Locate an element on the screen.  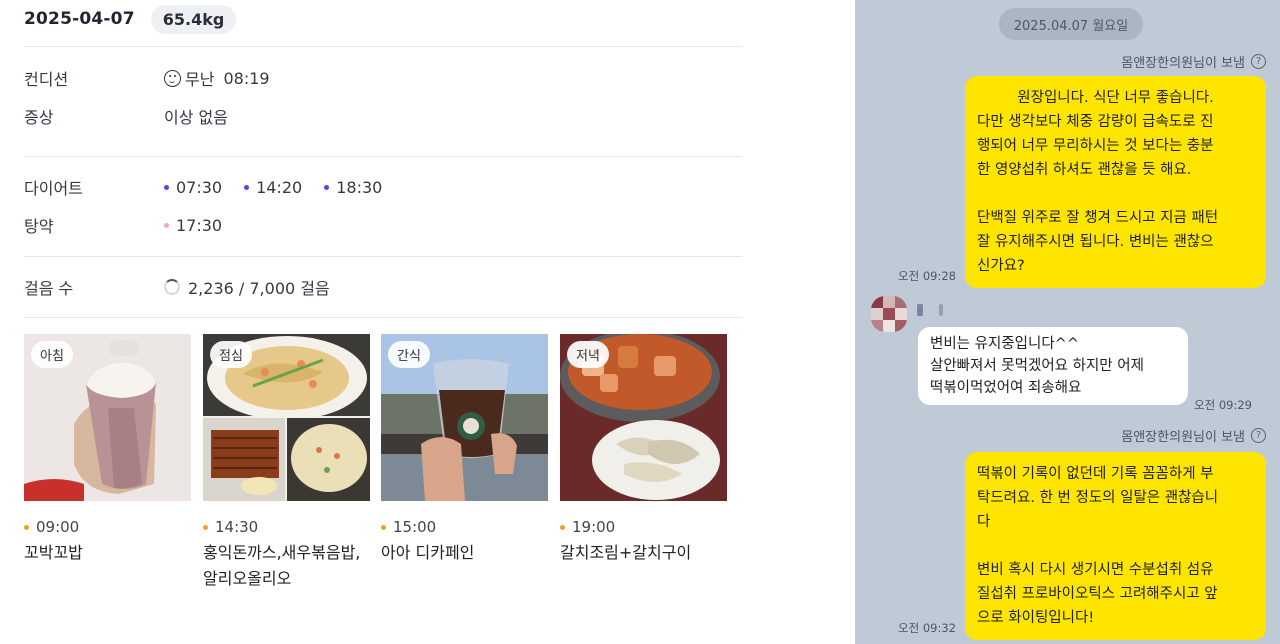
condition-label: 컨디션 is located at coordinates (46, 79).